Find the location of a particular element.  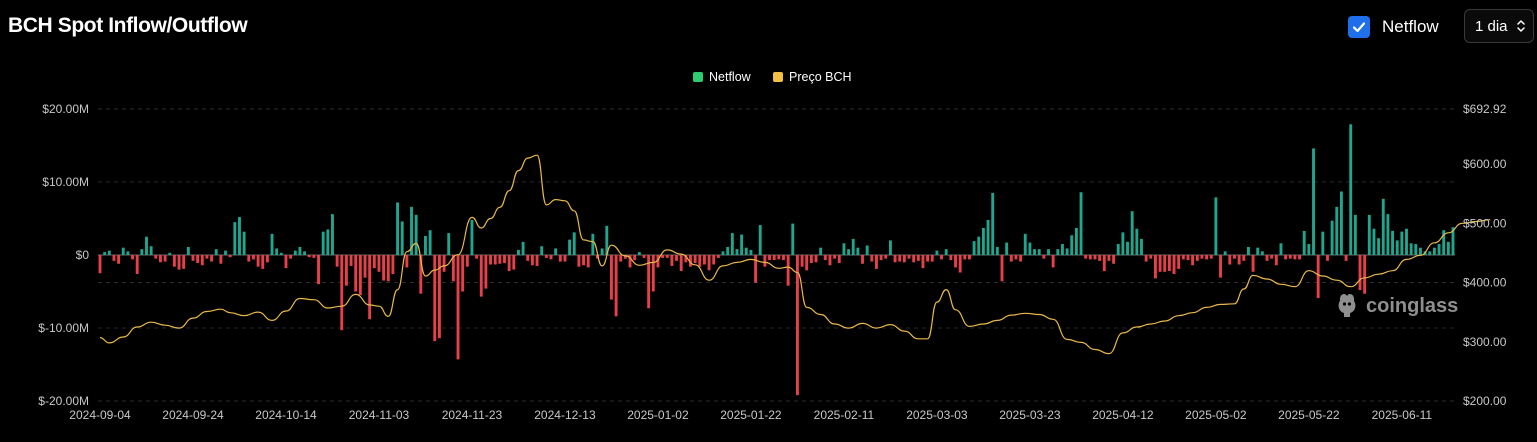

y-left-tick-label: $-20.00M is located at coordinates (63, 401).